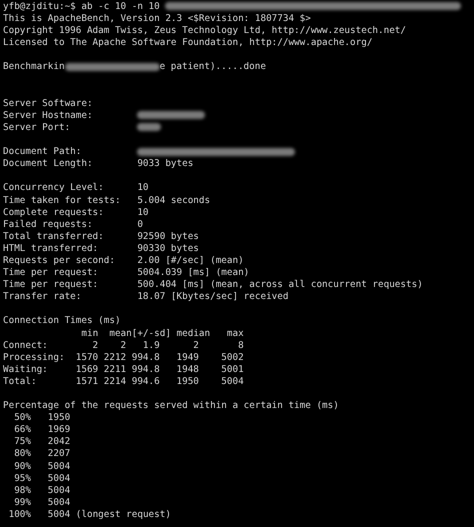  Describe the element at coordinates (42, 152) in the screenshot. I see `terminal-text: Document Path:` at that location.